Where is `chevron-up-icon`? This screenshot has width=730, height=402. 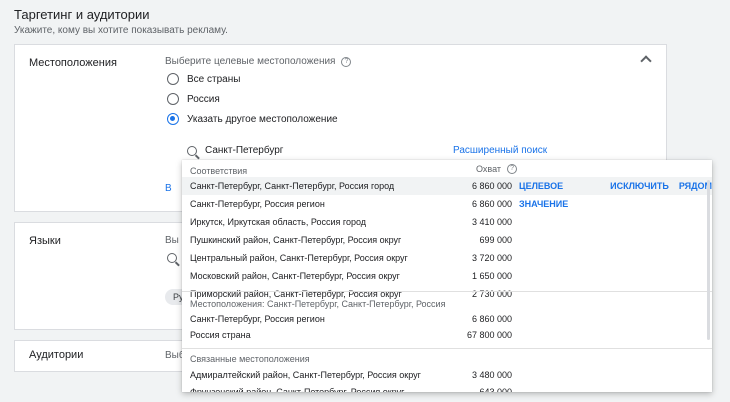 chevron-up-icon is located at coordinates (646, 61).